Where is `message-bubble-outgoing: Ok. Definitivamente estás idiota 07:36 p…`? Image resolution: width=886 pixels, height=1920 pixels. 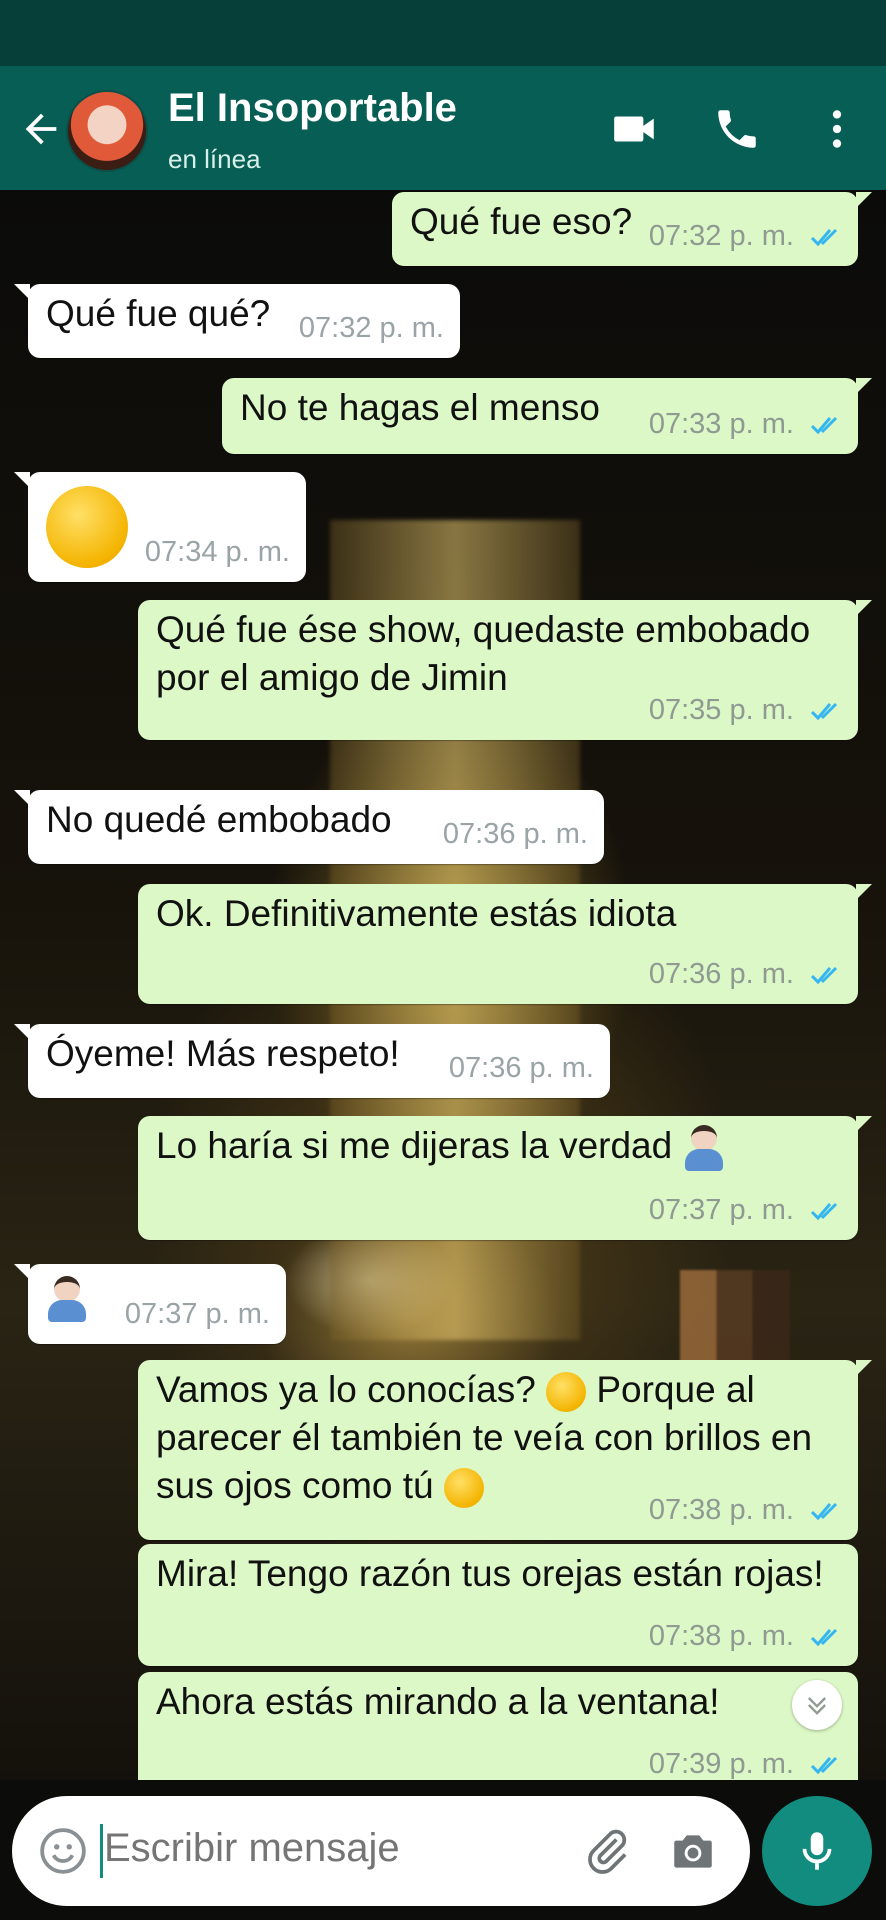
message-bubble-outgoing: Ok. Definitivamente estás idiota 07:36 p… is located at coordinates (505, 944).